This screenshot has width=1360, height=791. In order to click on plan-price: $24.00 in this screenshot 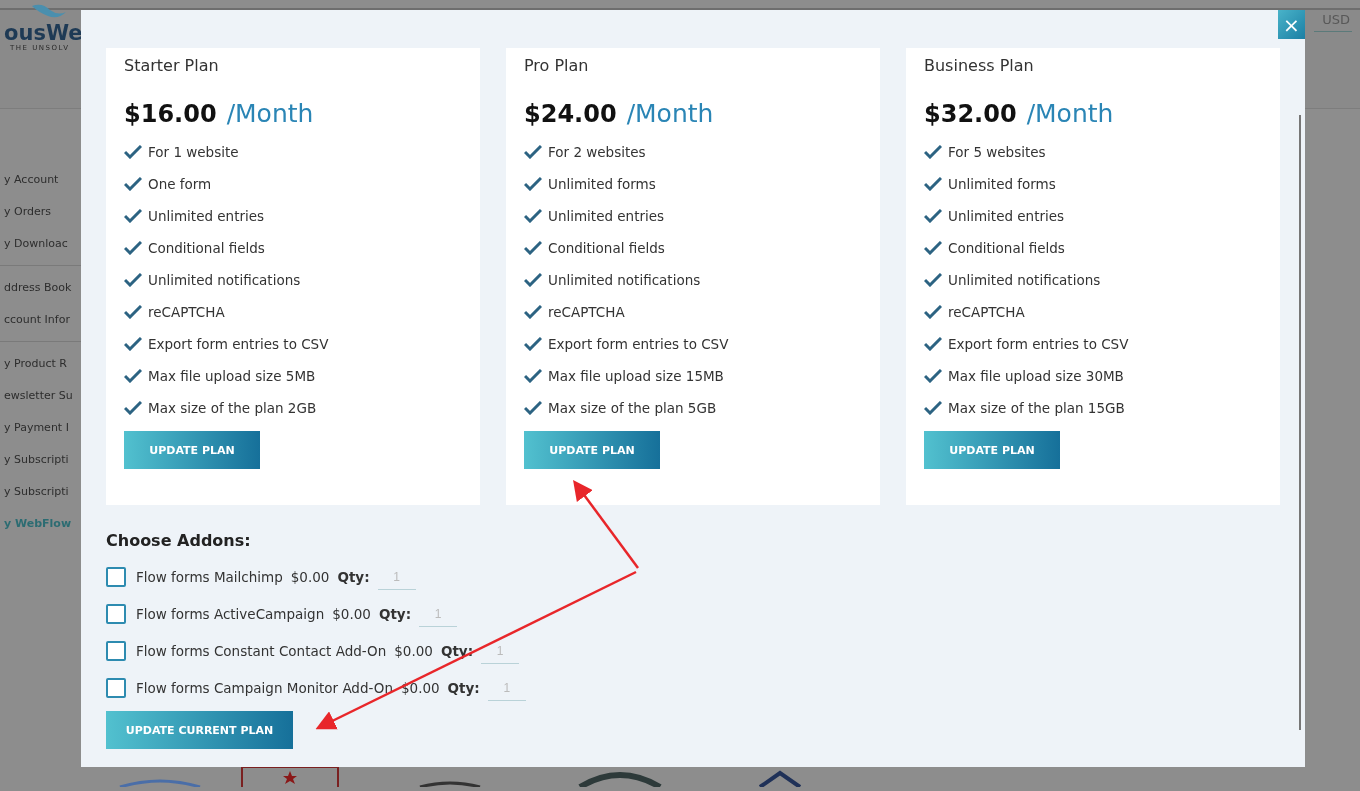, I will do `click(570, 114)`.